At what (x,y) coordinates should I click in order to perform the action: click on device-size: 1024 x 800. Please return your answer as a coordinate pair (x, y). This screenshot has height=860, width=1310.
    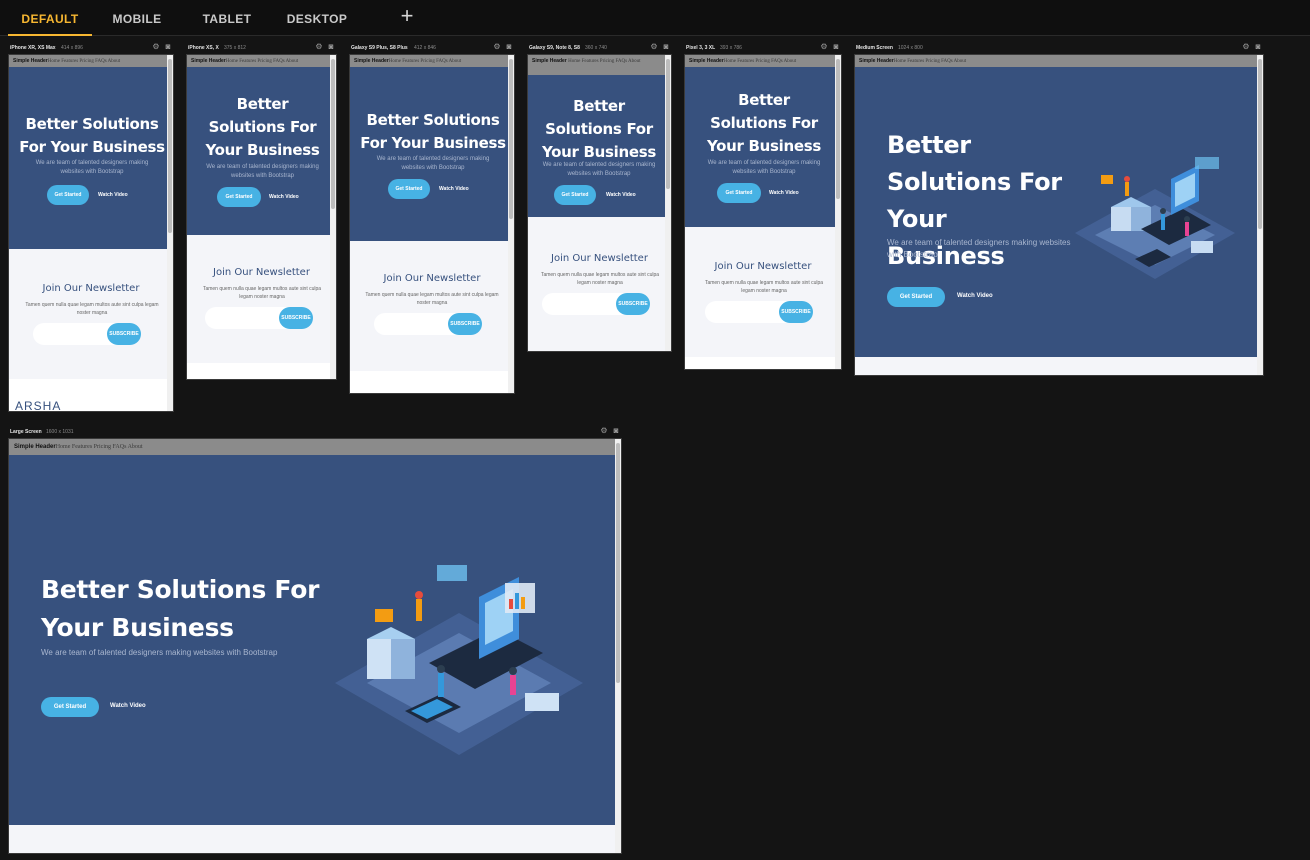
    Looking at the image, I should click on (910, 48).